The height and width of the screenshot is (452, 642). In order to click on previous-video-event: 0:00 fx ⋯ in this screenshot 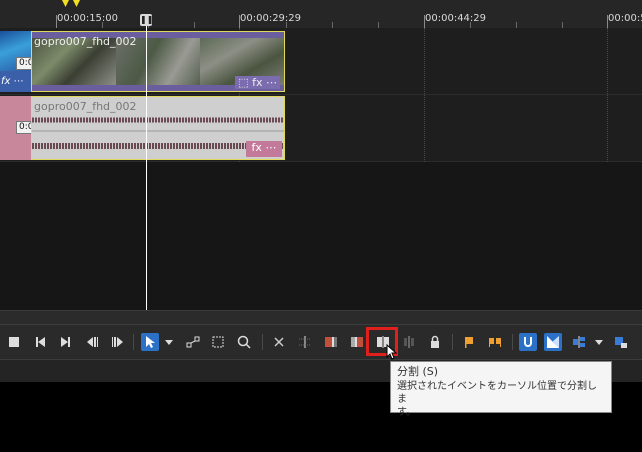, I will do `click(15, 61)`.